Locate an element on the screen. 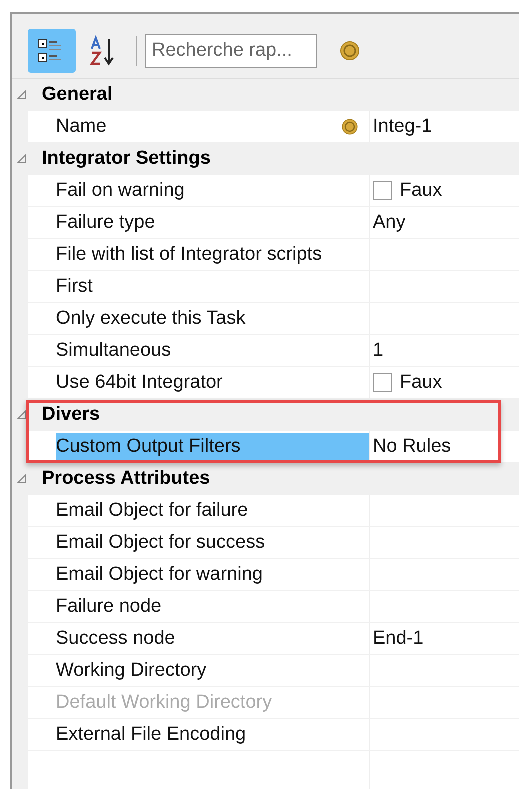  categorized-button is located at coordinates (52, 51).